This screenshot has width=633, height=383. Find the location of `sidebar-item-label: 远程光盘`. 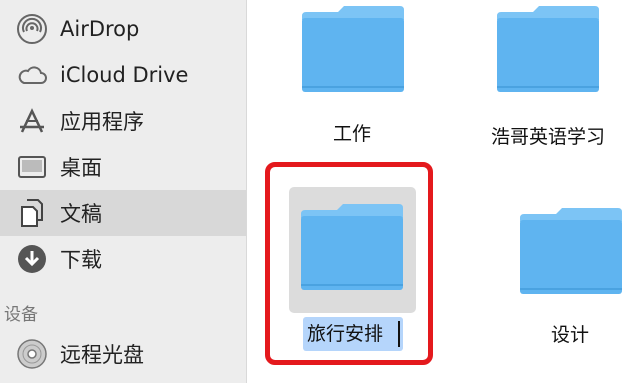

sidebar-item-label: 远程光盘 is located at coordinates (102, 355).